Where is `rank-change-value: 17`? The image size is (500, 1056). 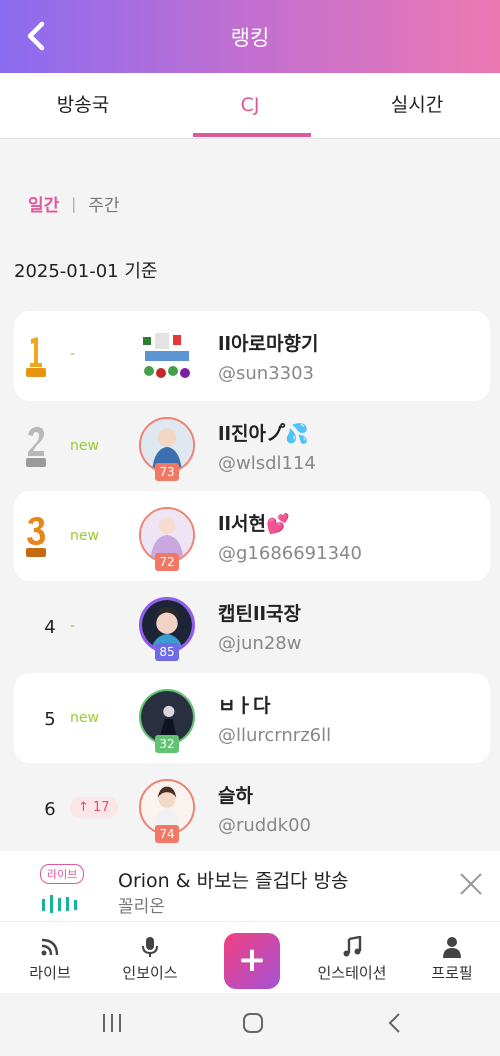
rank-change-value: 17 is located at coordinates (101, 807).